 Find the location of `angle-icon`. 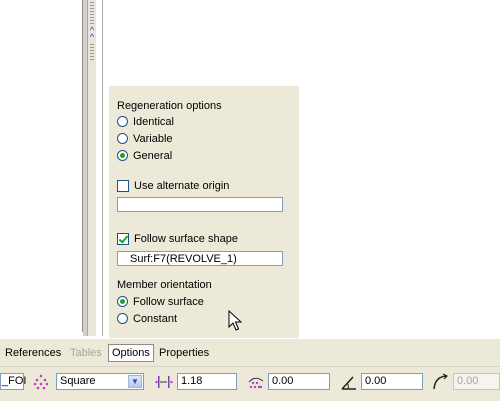

angle-icon is located at coordinates (348, 383).